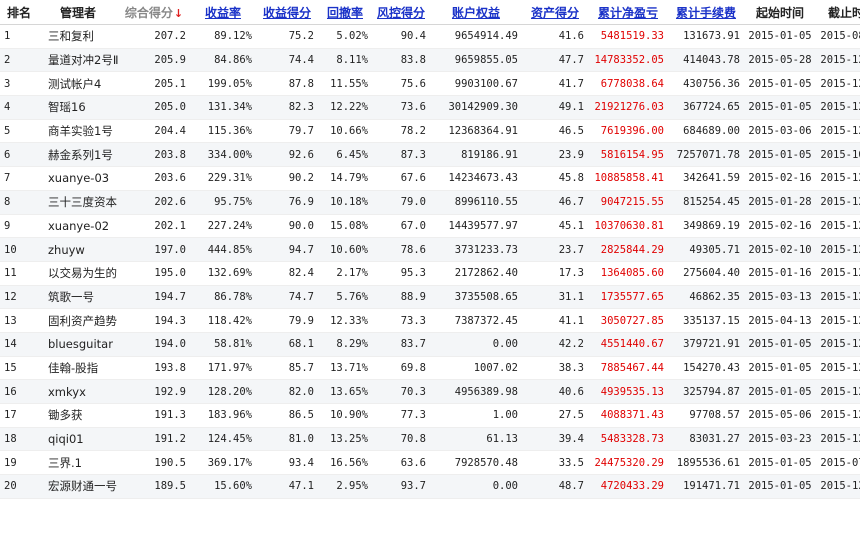 The image size is (860, 539). Describe the element at coordinates (287, 344) in the screenshot. I see `cell-return-score: 68.1` at that location.